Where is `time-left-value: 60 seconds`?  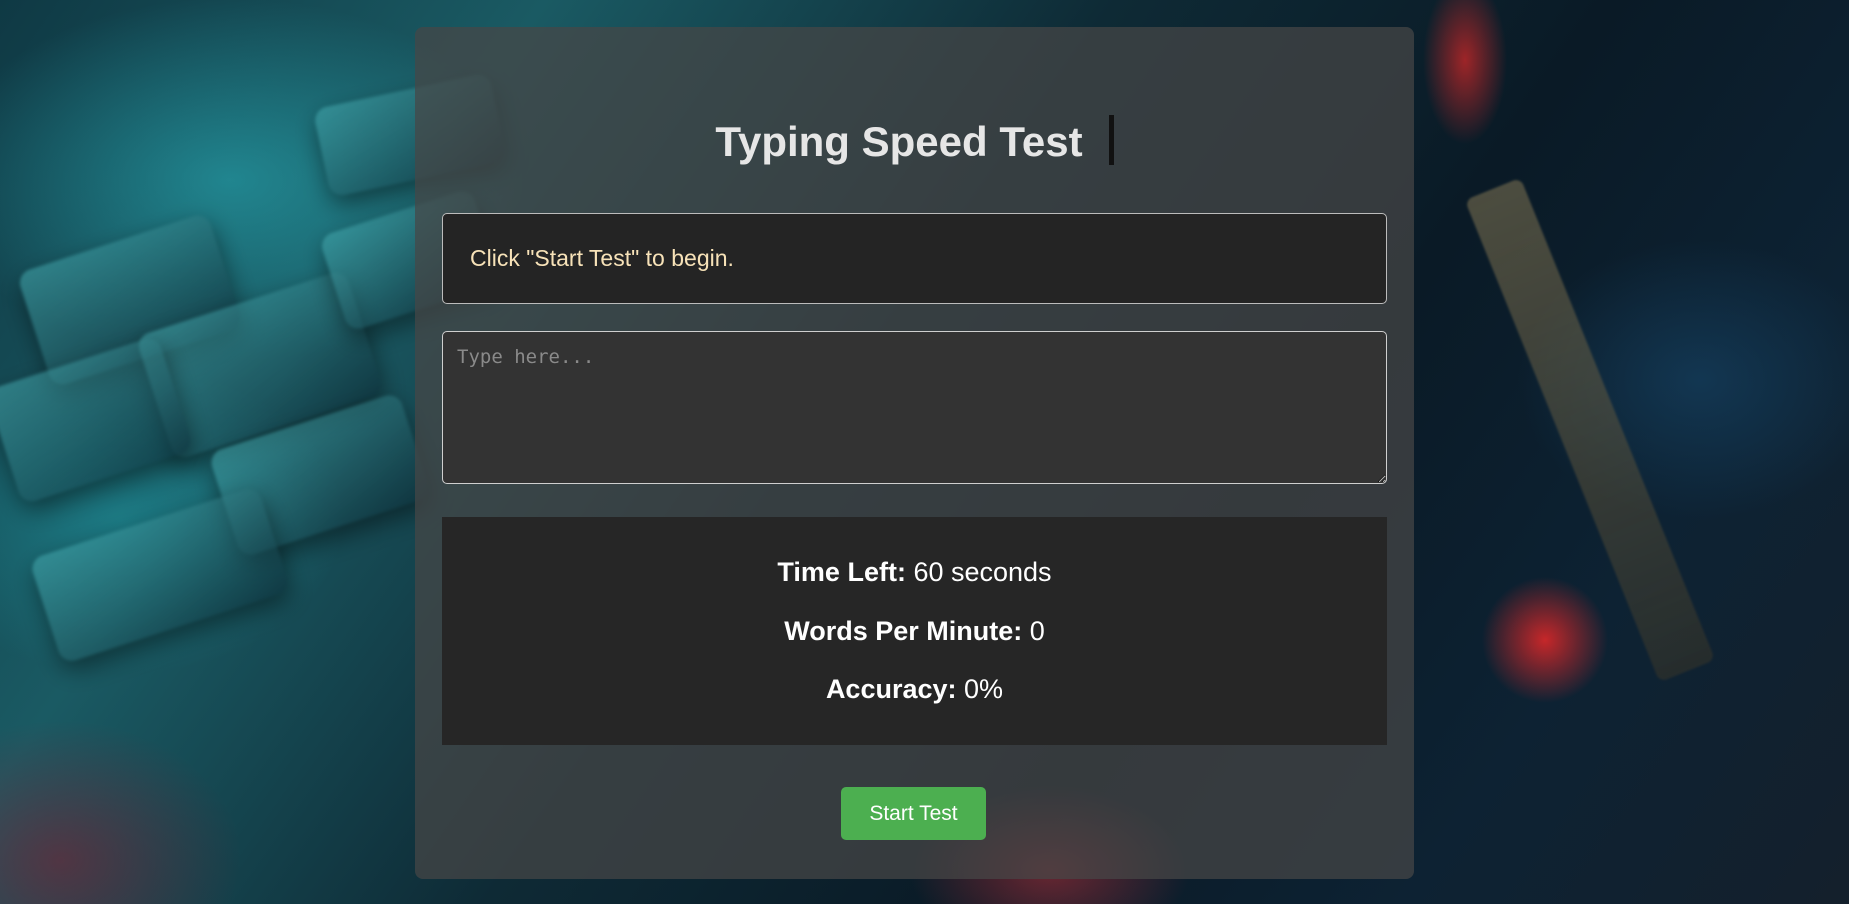 time-left-value: 60 seconds is located at coordinates (982, 572).